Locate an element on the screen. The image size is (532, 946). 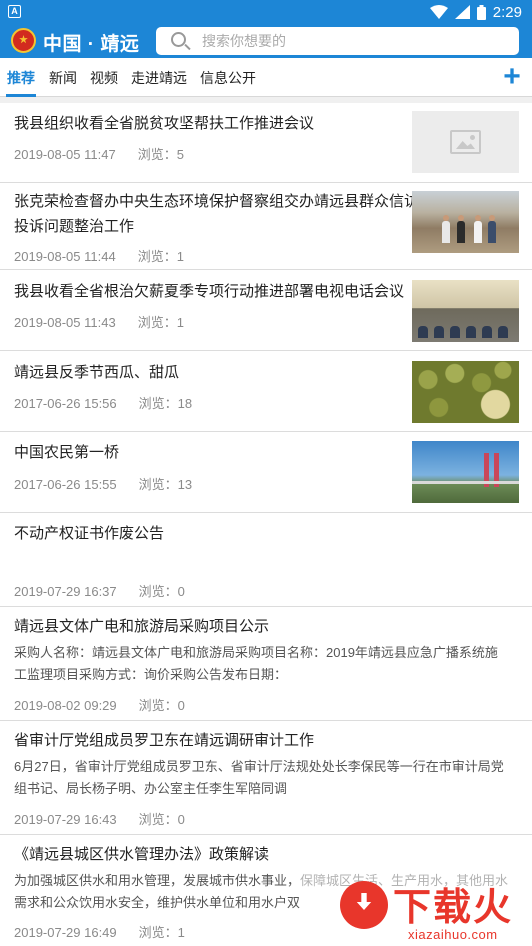
news-date: 2017-06-26 15:55 is located at coordinates (65, 484).